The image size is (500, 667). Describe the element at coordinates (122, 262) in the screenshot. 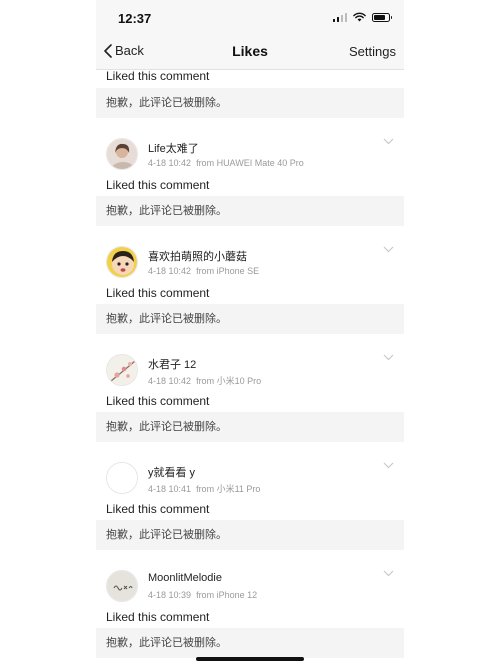

I see `cartoon-child-icon` at that location.